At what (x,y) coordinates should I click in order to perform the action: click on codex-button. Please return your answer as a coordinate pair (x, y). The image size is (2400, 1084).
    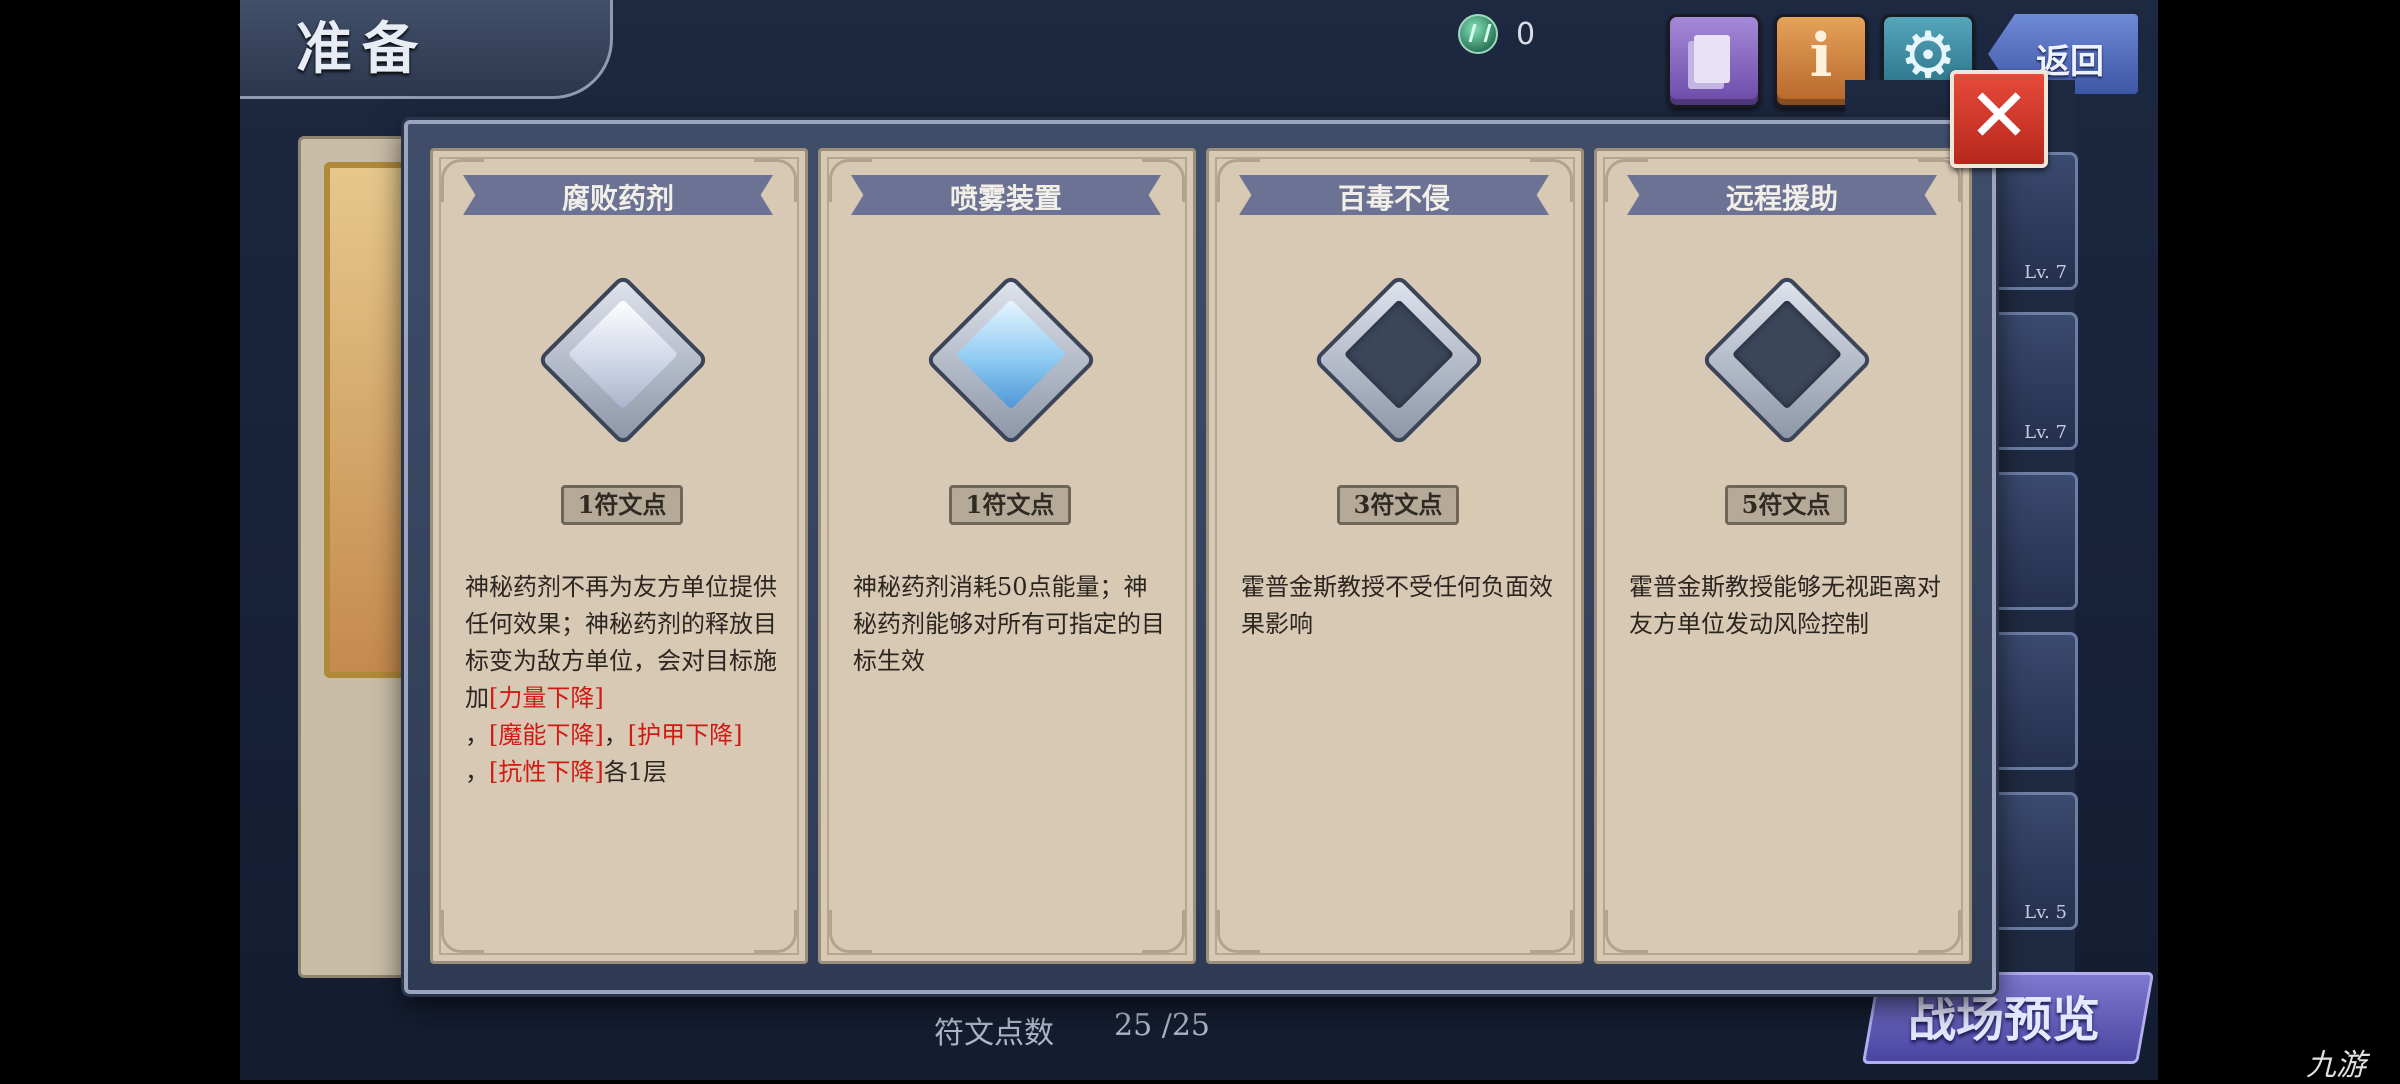
    Looking at the image, I should click on (1714, 61).